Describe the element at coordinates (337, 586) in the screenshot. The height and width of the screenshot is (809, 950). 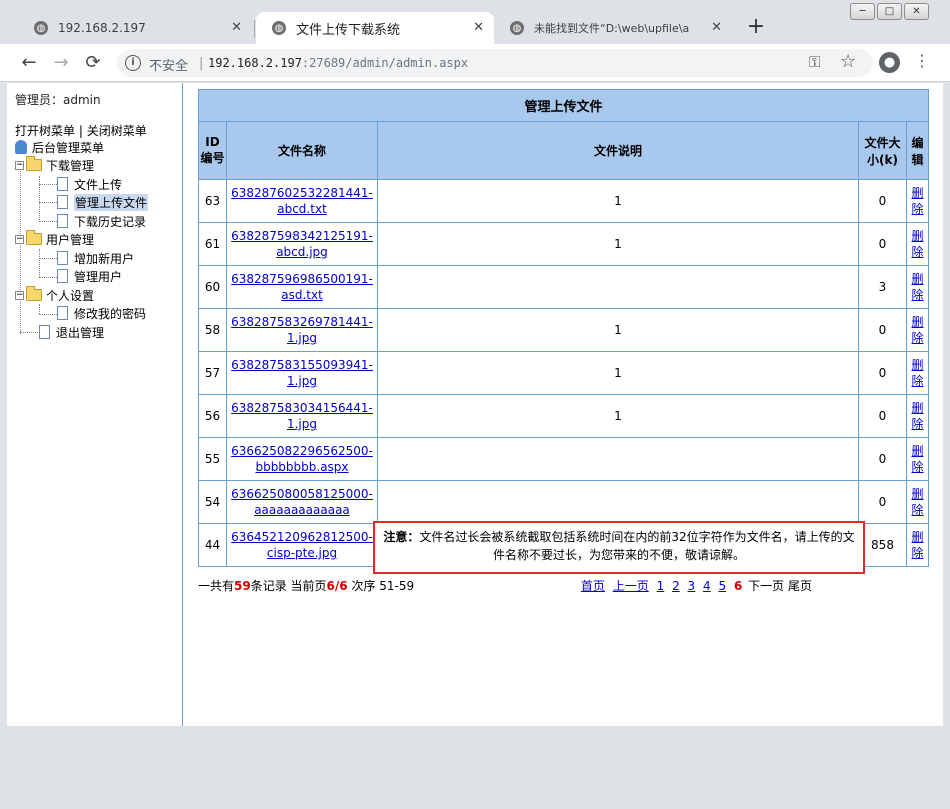
I see `pager-current-page: 6/6` at that location.